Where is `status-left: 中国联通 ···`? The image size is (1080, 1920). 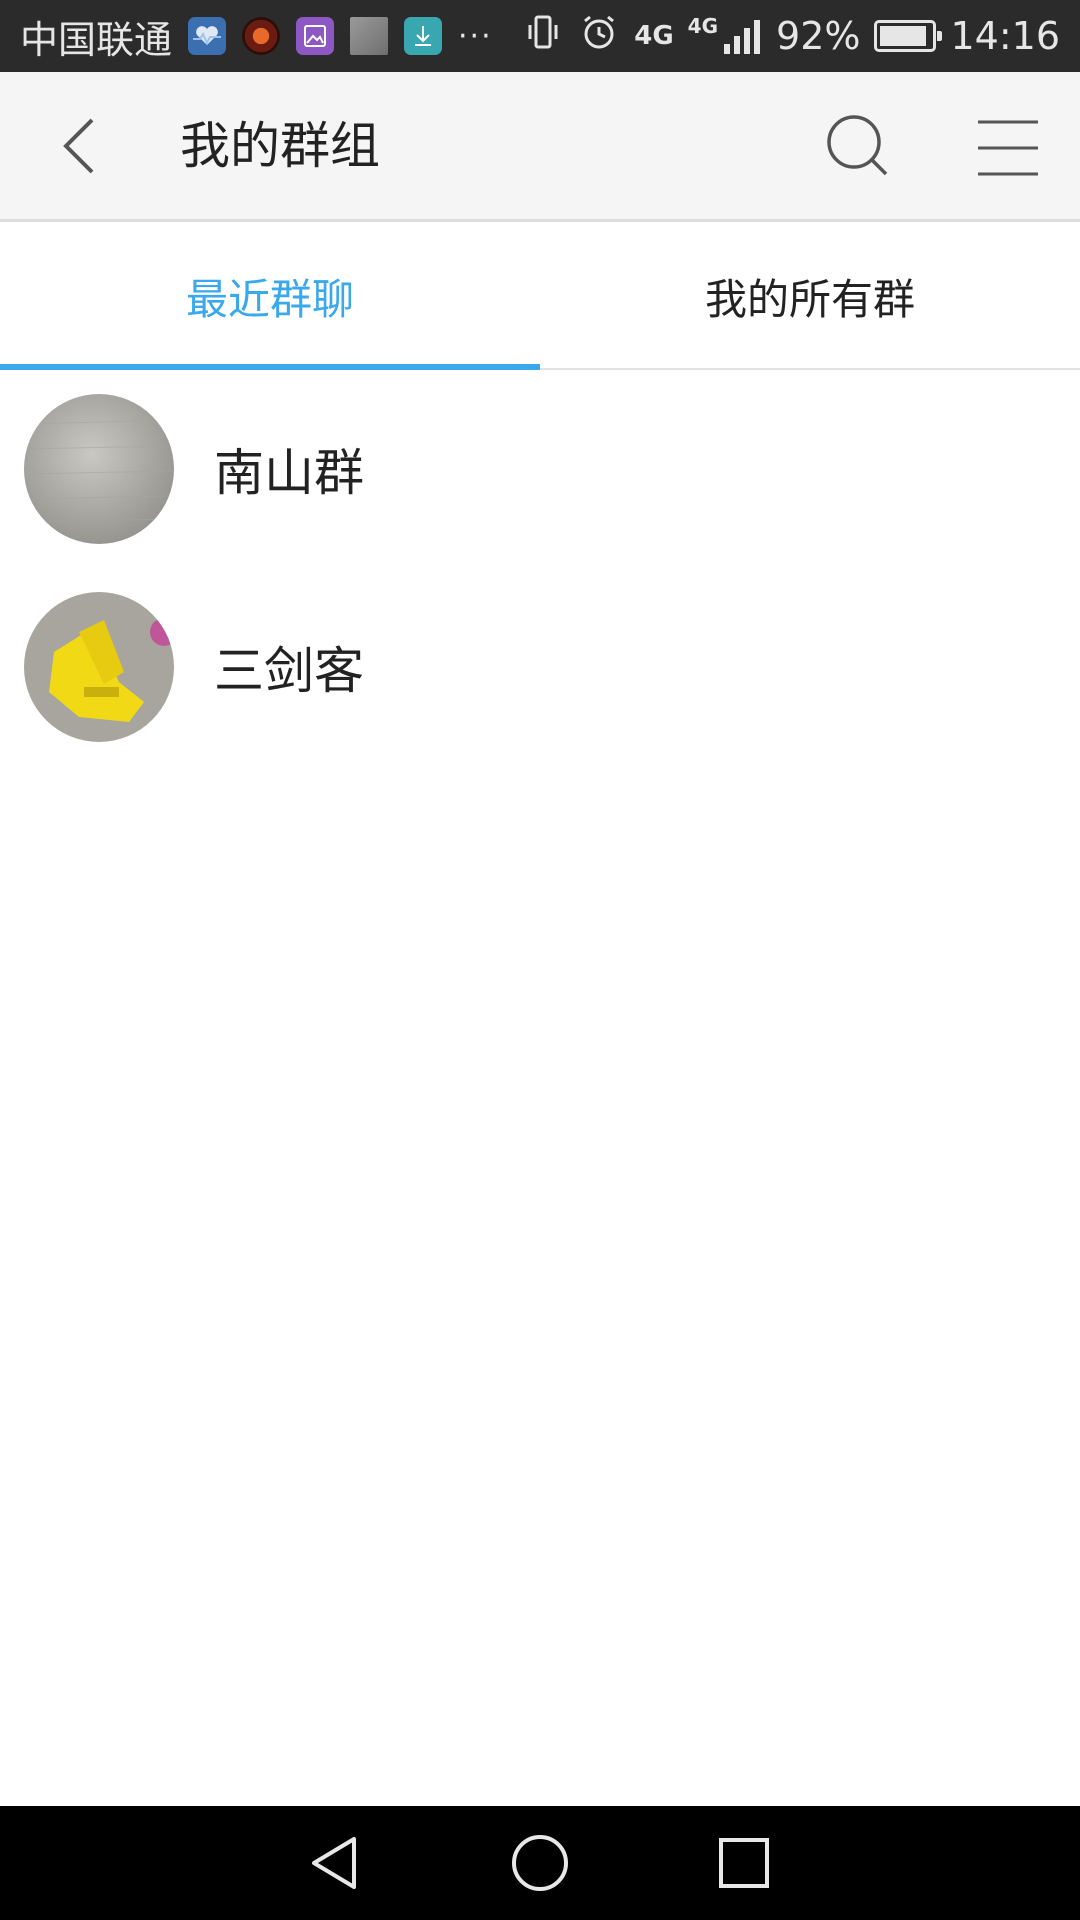 status-left: 中国联通 ··· is located at coordinates (256, 36).